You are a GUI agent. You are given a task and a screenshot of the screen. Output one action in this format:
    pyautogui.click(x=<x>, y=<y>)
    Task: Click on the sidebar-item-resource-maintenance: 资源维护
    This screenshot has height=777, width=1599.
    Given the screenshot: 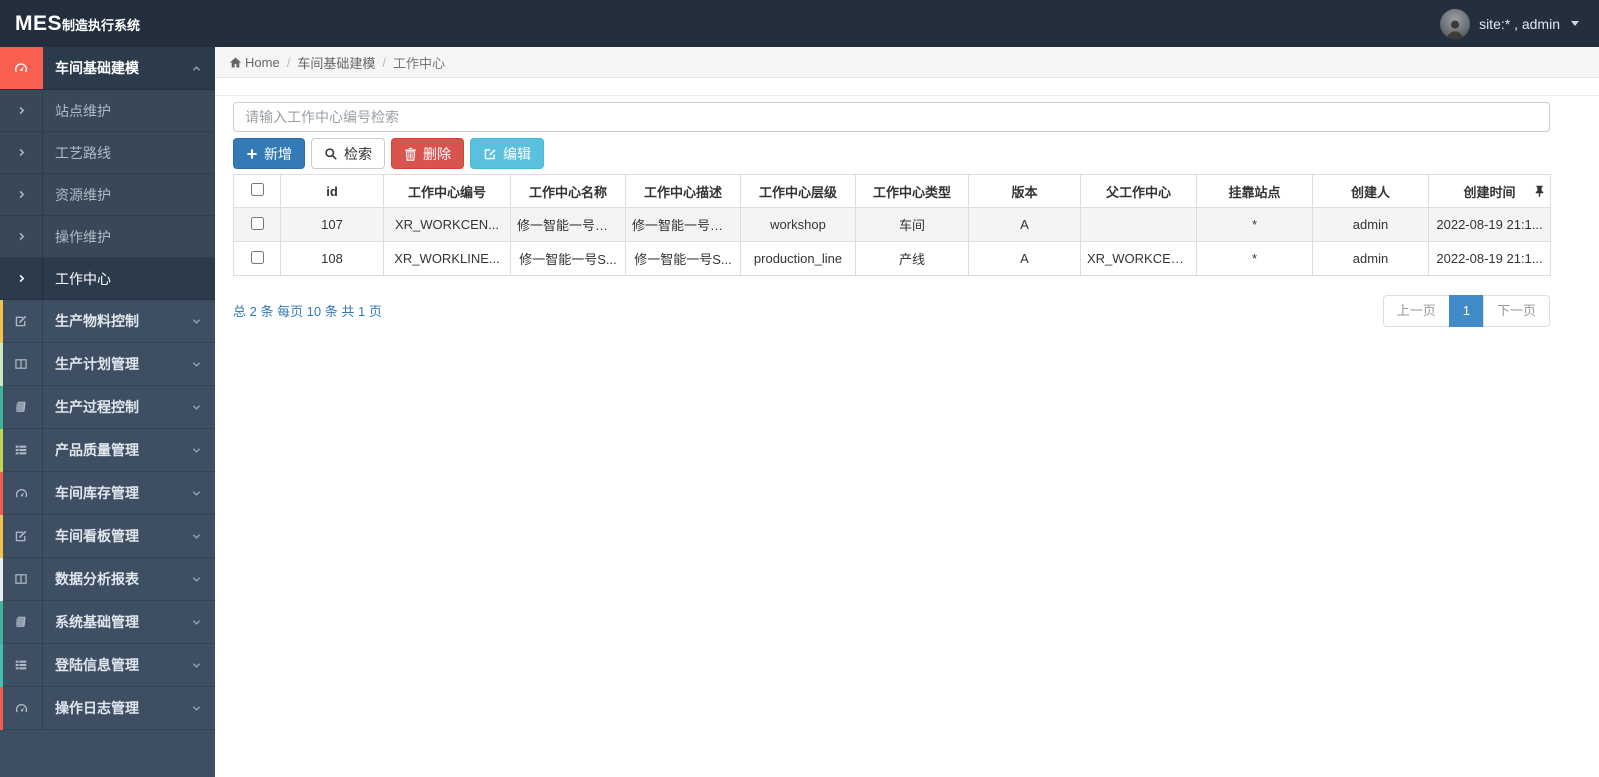 What is the action you would take?
    pyautogui.click(x=107, y=195)
    